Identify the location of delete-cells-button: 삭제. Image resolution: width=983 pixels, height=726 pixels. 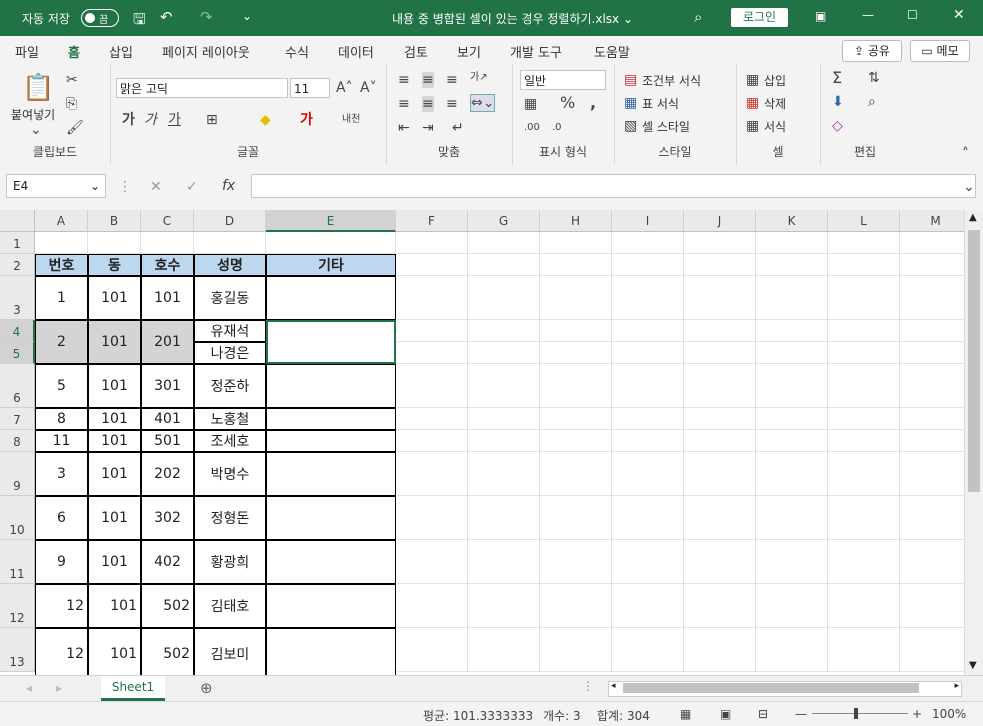
(775, 103).